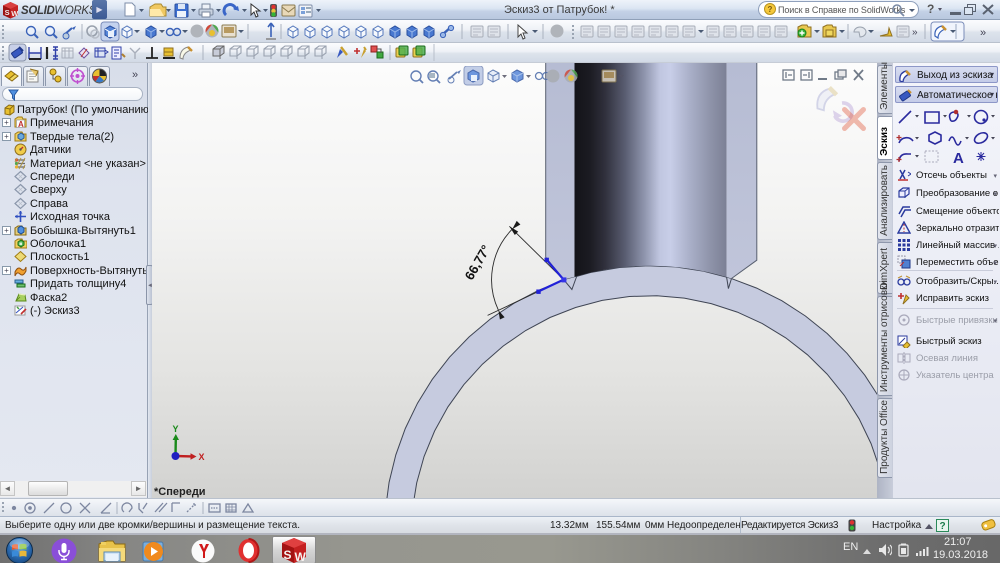 The image size is (1000, 563). What do you see at coordinates (21, 124) in the screenshot?
I see `svg-text: A` at bounding box center [21, 124].